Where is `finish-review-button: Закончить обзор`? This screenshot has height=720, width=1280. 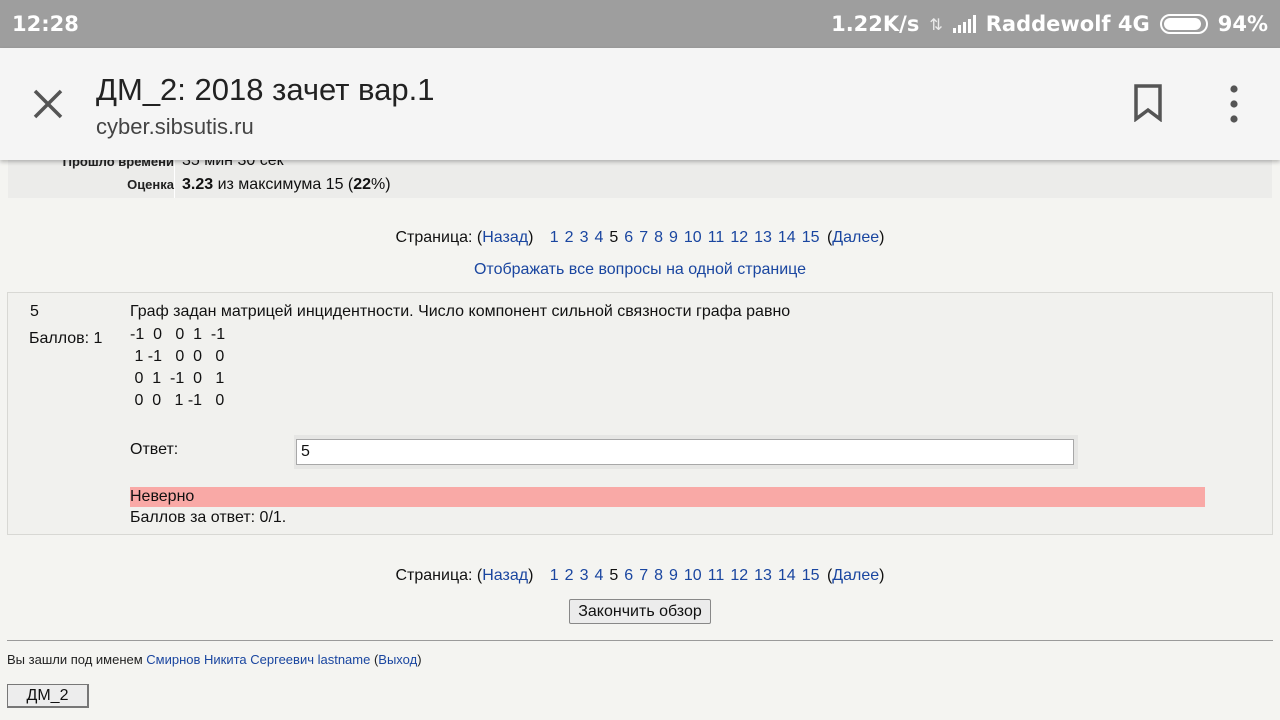
finish-review-button: Закончить обзор is located at coordinates (640, 611).